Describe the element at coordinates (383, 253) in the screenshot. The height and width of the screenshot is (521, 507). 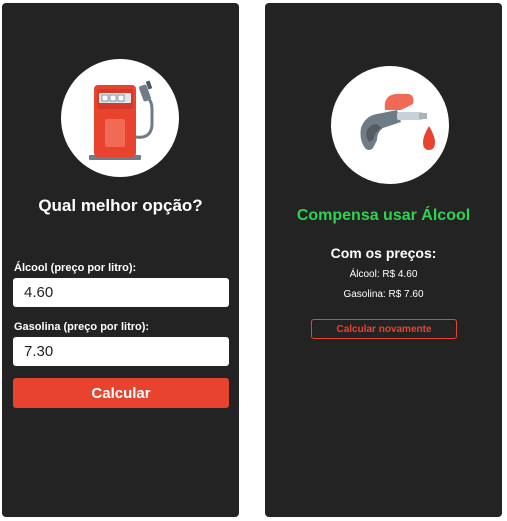
I see `prices-subtitle: Com os preços:` at that location.